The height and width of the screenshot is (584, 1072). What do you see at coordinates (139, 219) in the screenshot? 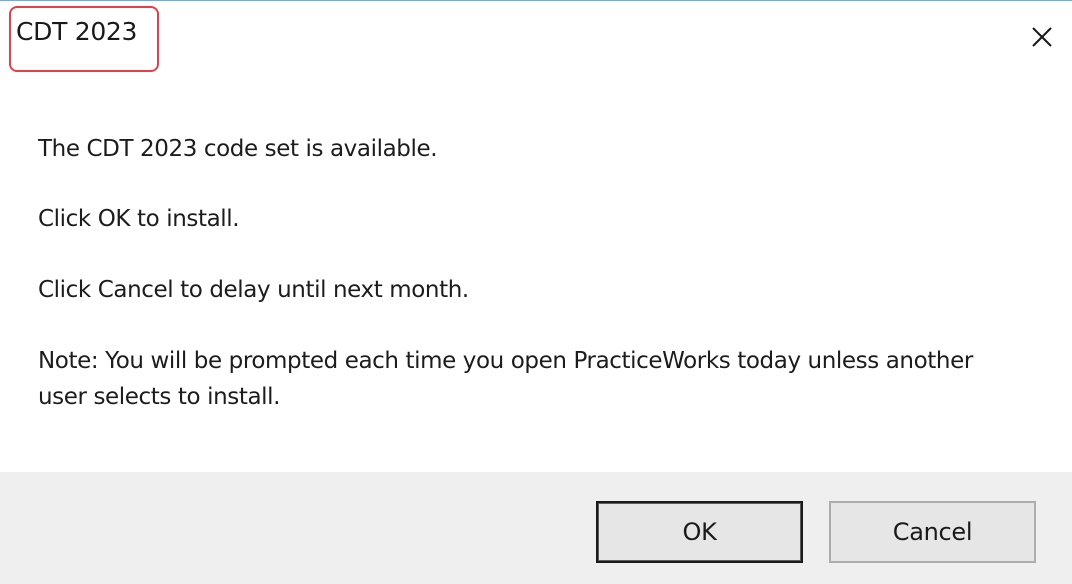
I see `message-ok-instruction: Click OK to install.` at bounding box center [139, 219].